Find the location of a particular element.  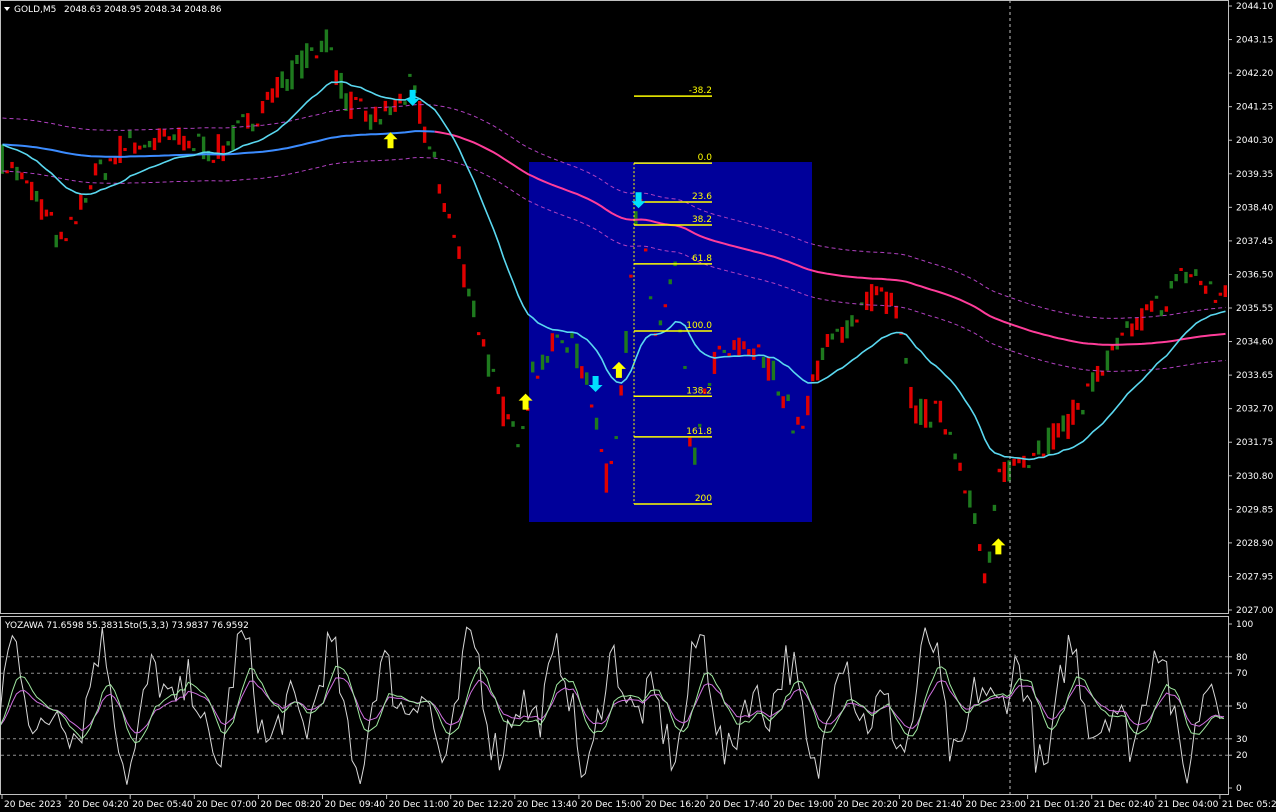

time-tick-label: 20 Dec 15:00 is located at coordinates (611, 805).